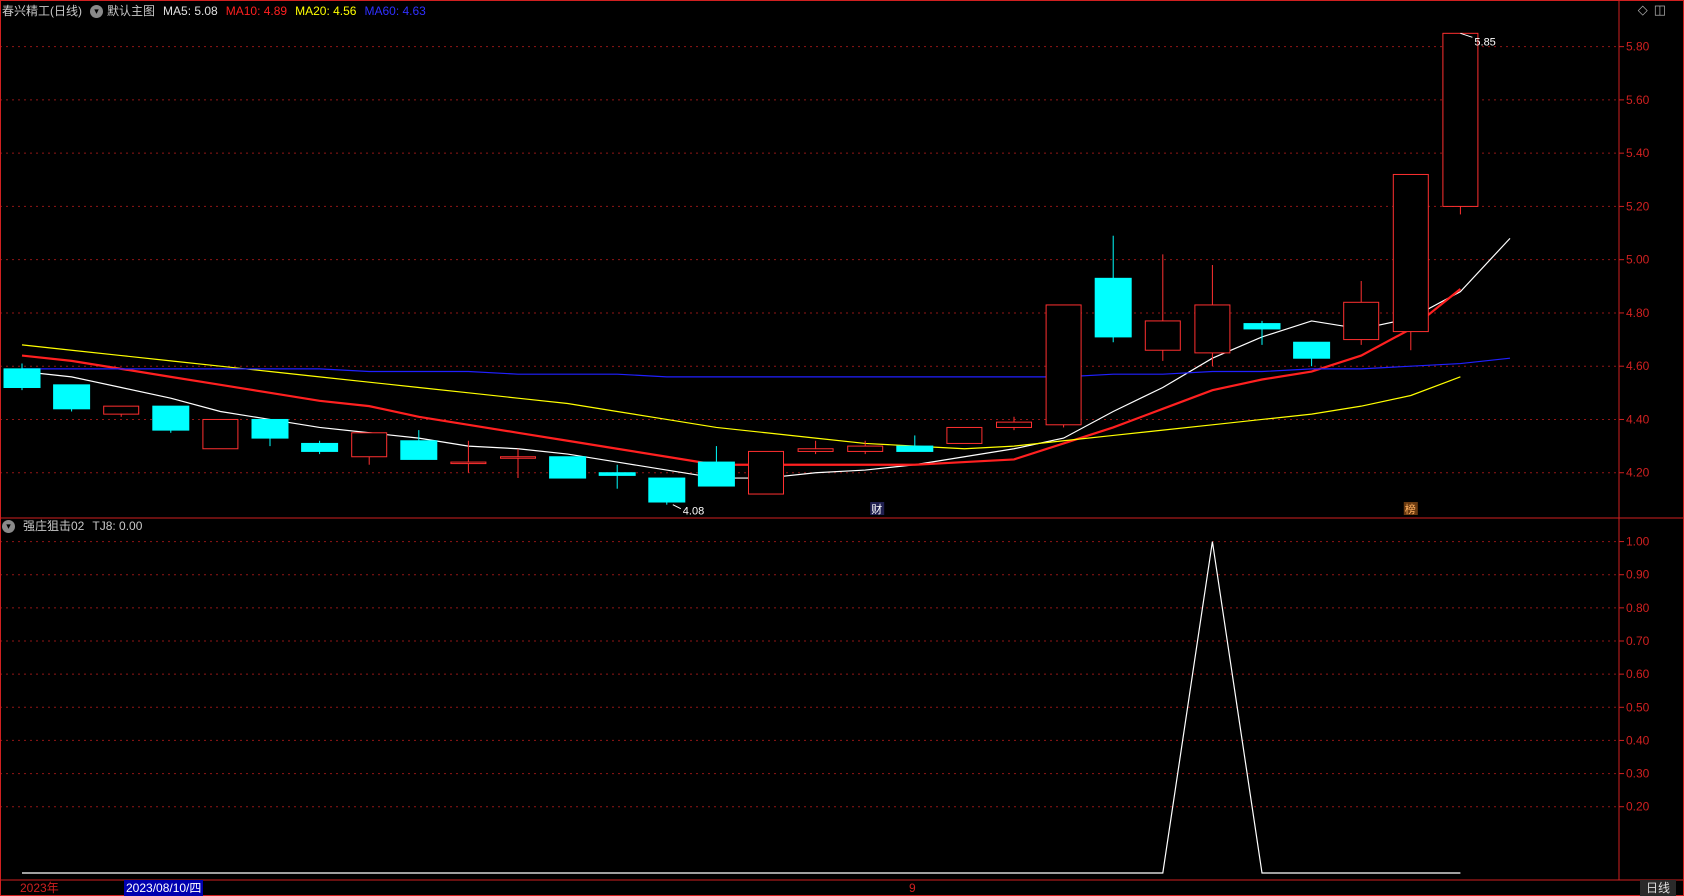  I want to click on price-tick-label: 5.00, so click(1638, 260).